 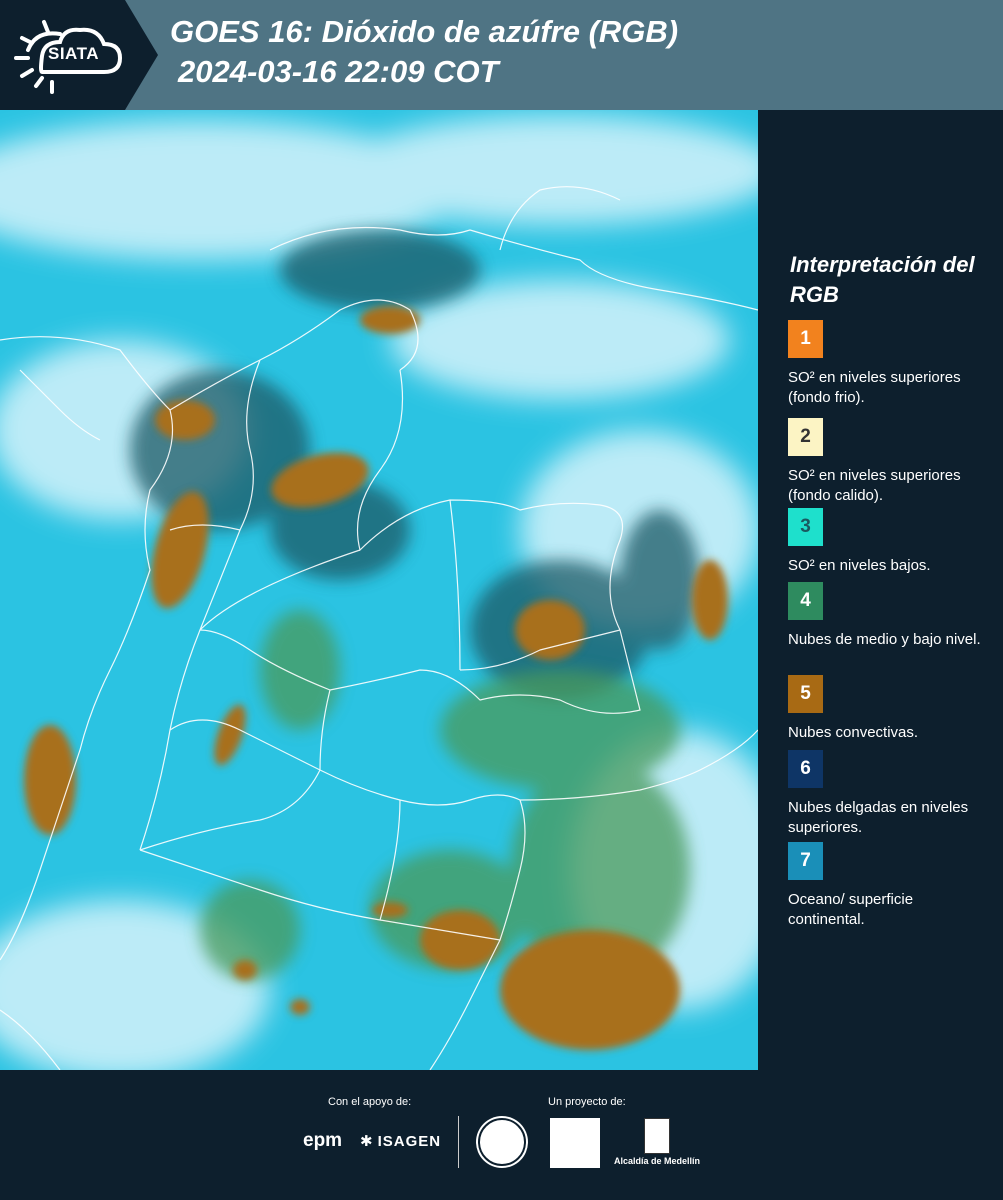 I want to click on legend-title: Interpretación del RGB, so click(x=882, y=279).